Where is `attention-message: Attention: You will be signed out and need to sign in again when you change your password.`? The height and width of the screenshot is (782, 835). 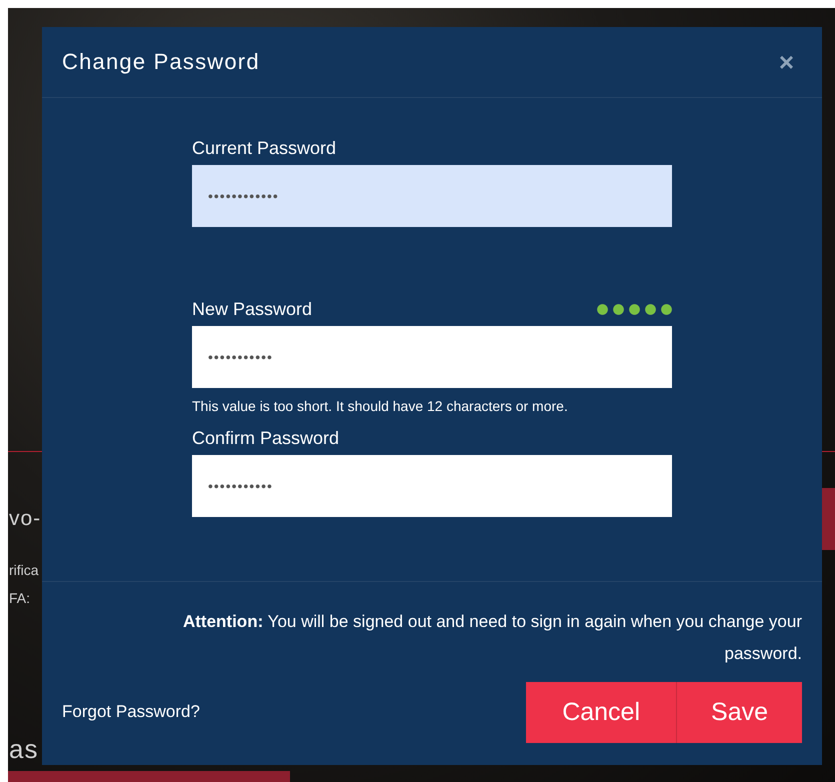
attention-message: Attention: You will be signed out and need to sign in again when you change your password. is located at coordinates (492, 638).